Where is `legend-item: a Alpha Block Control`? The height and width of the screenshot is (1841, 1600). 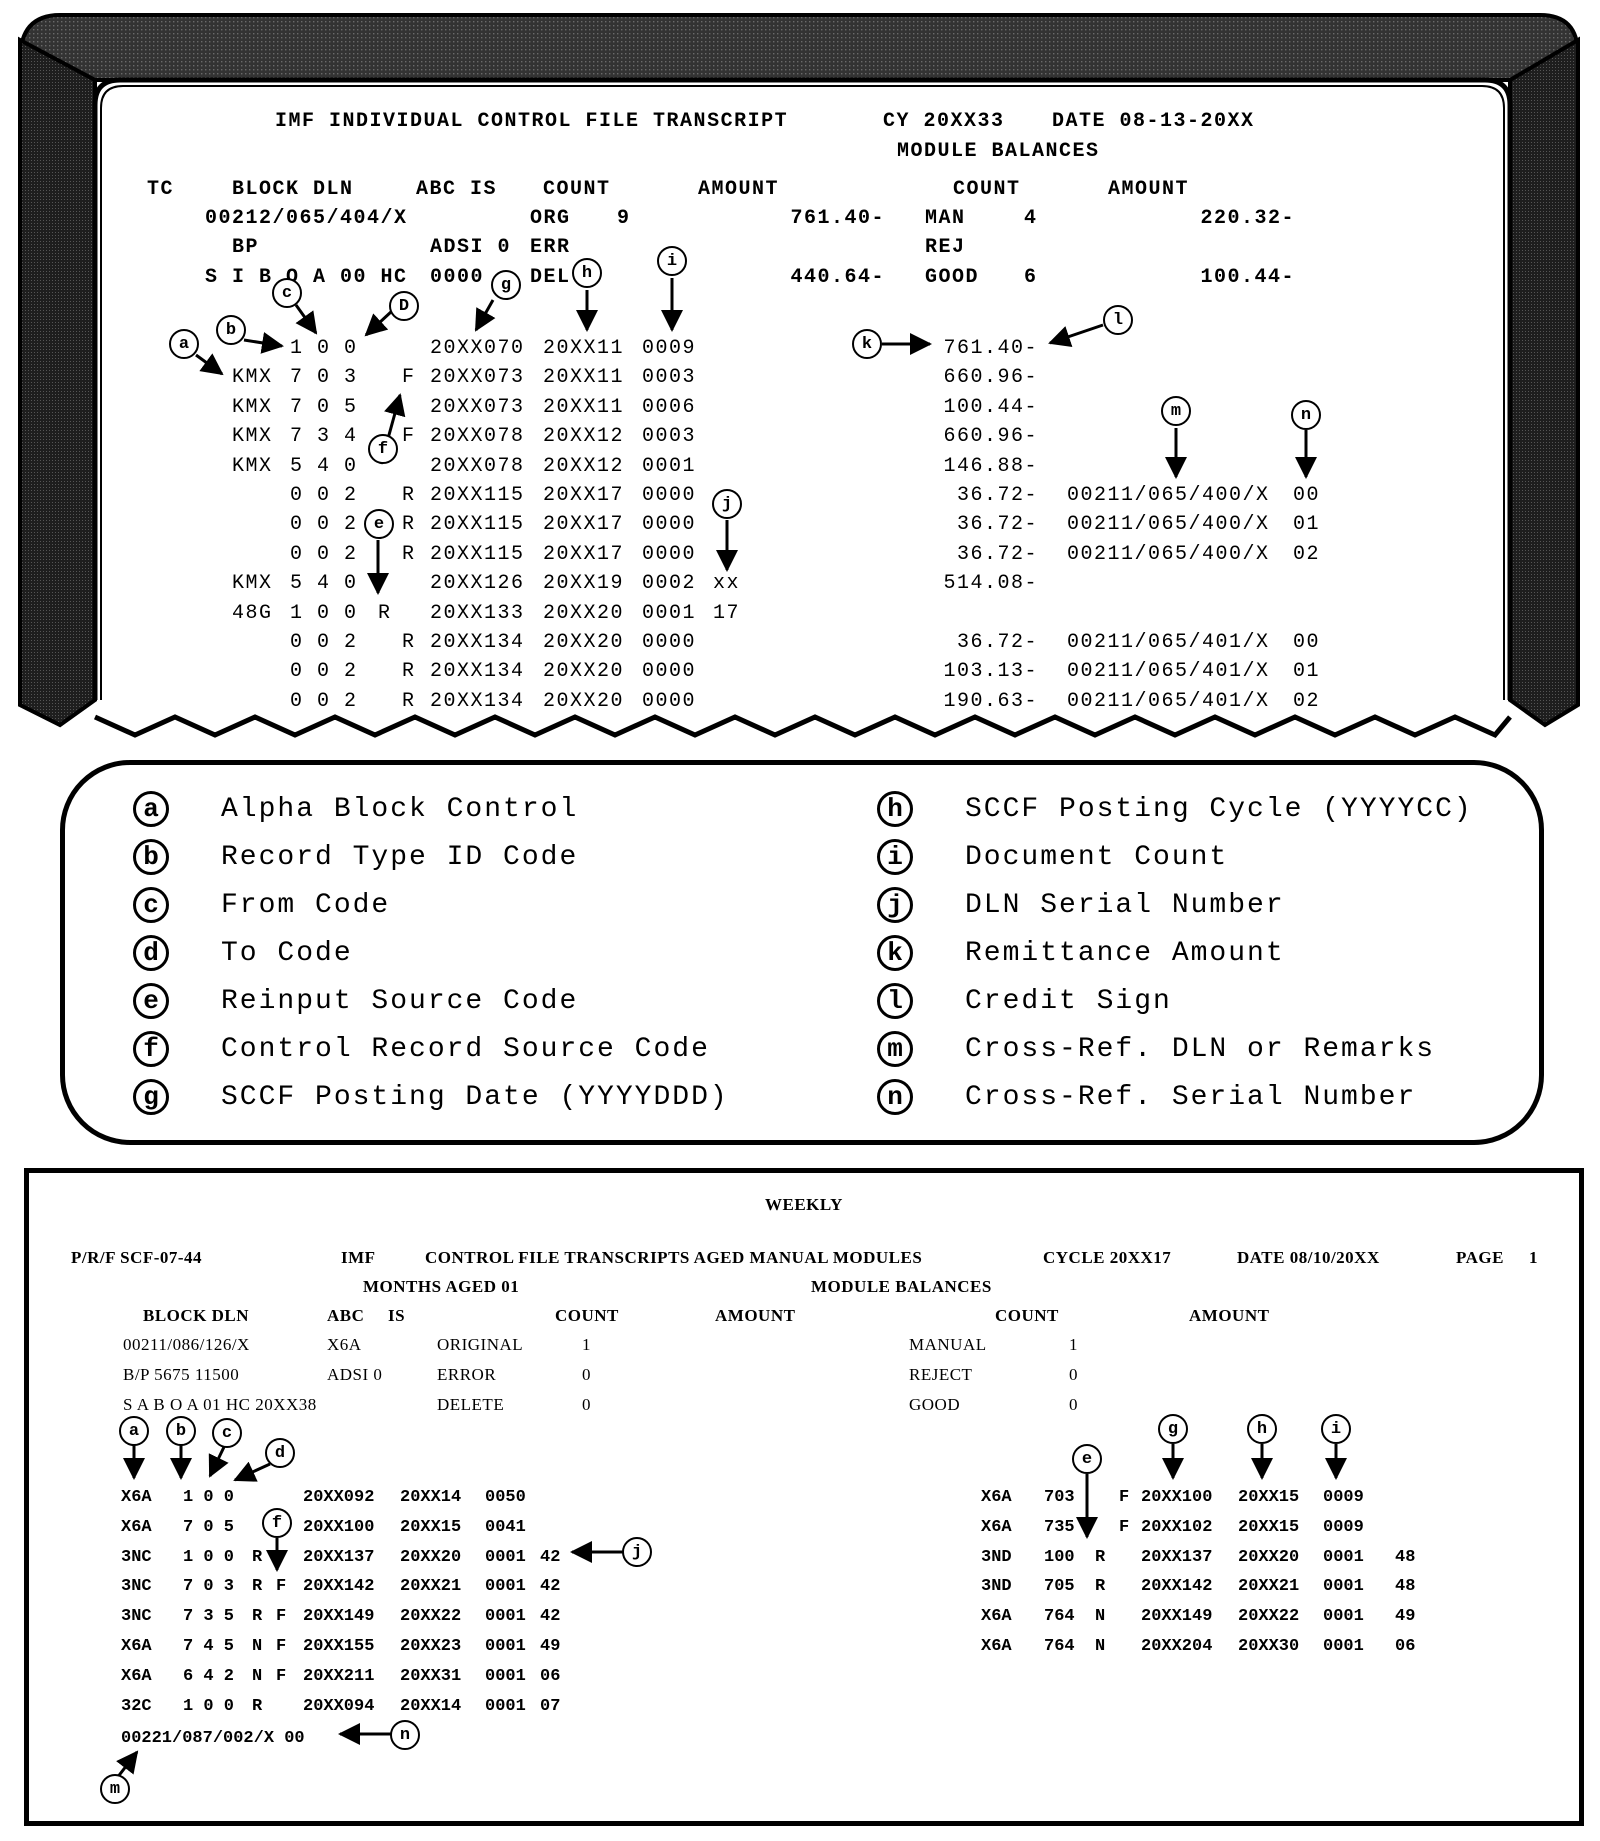
legend-item: a Alpha Block Control is located at coordinates (355, 809).